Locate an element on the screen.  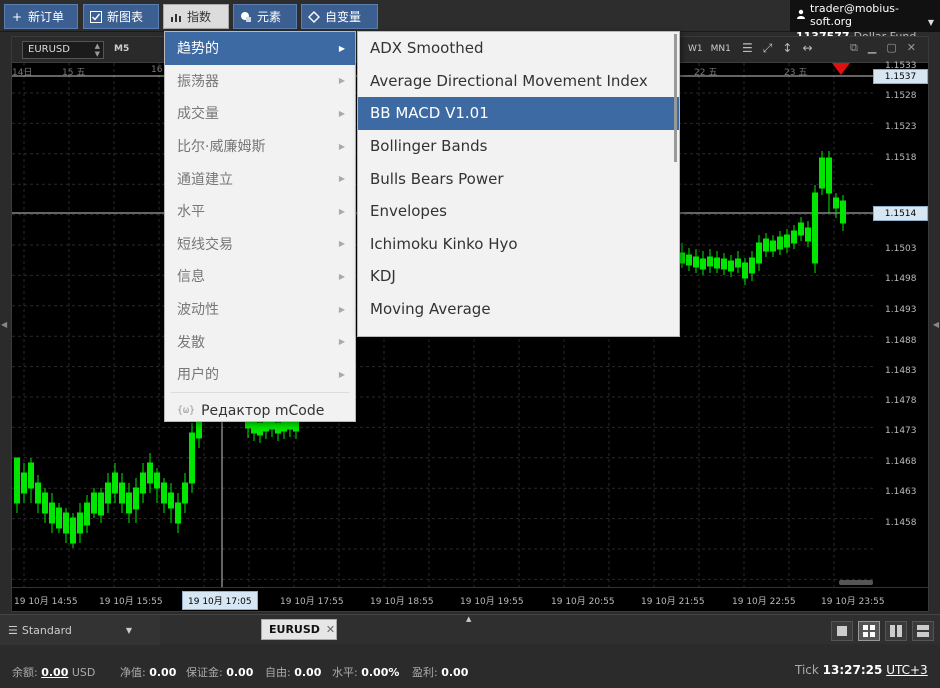
horizontal-arrow-icon: ↔ is located at coordinates (807, 48).